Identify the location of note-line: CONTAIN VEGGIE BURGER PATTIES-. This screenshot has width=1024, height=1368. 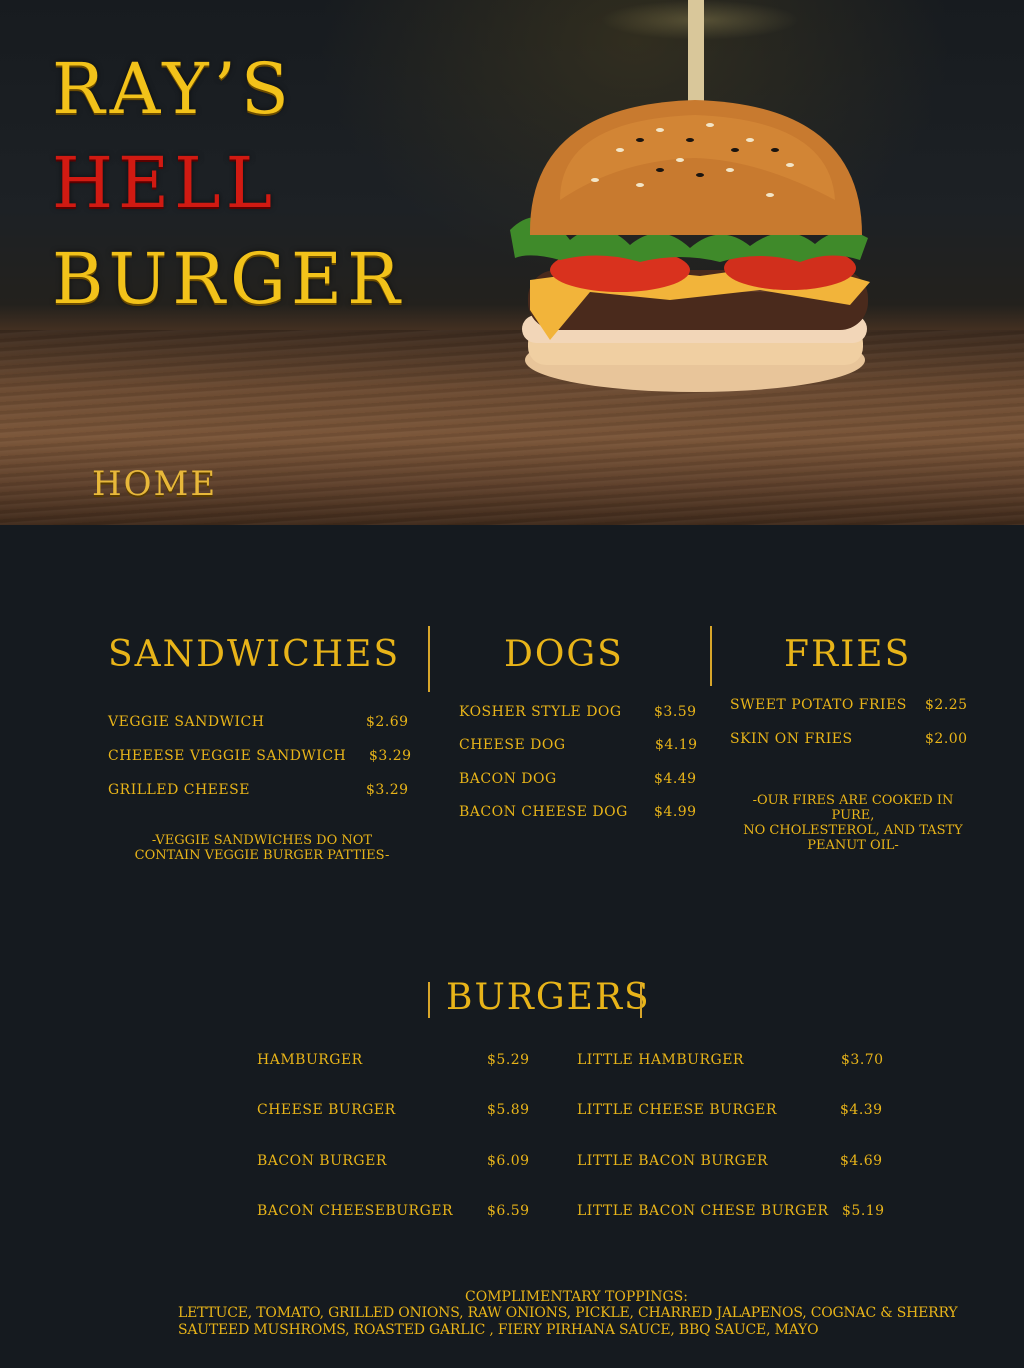
(262, 855).